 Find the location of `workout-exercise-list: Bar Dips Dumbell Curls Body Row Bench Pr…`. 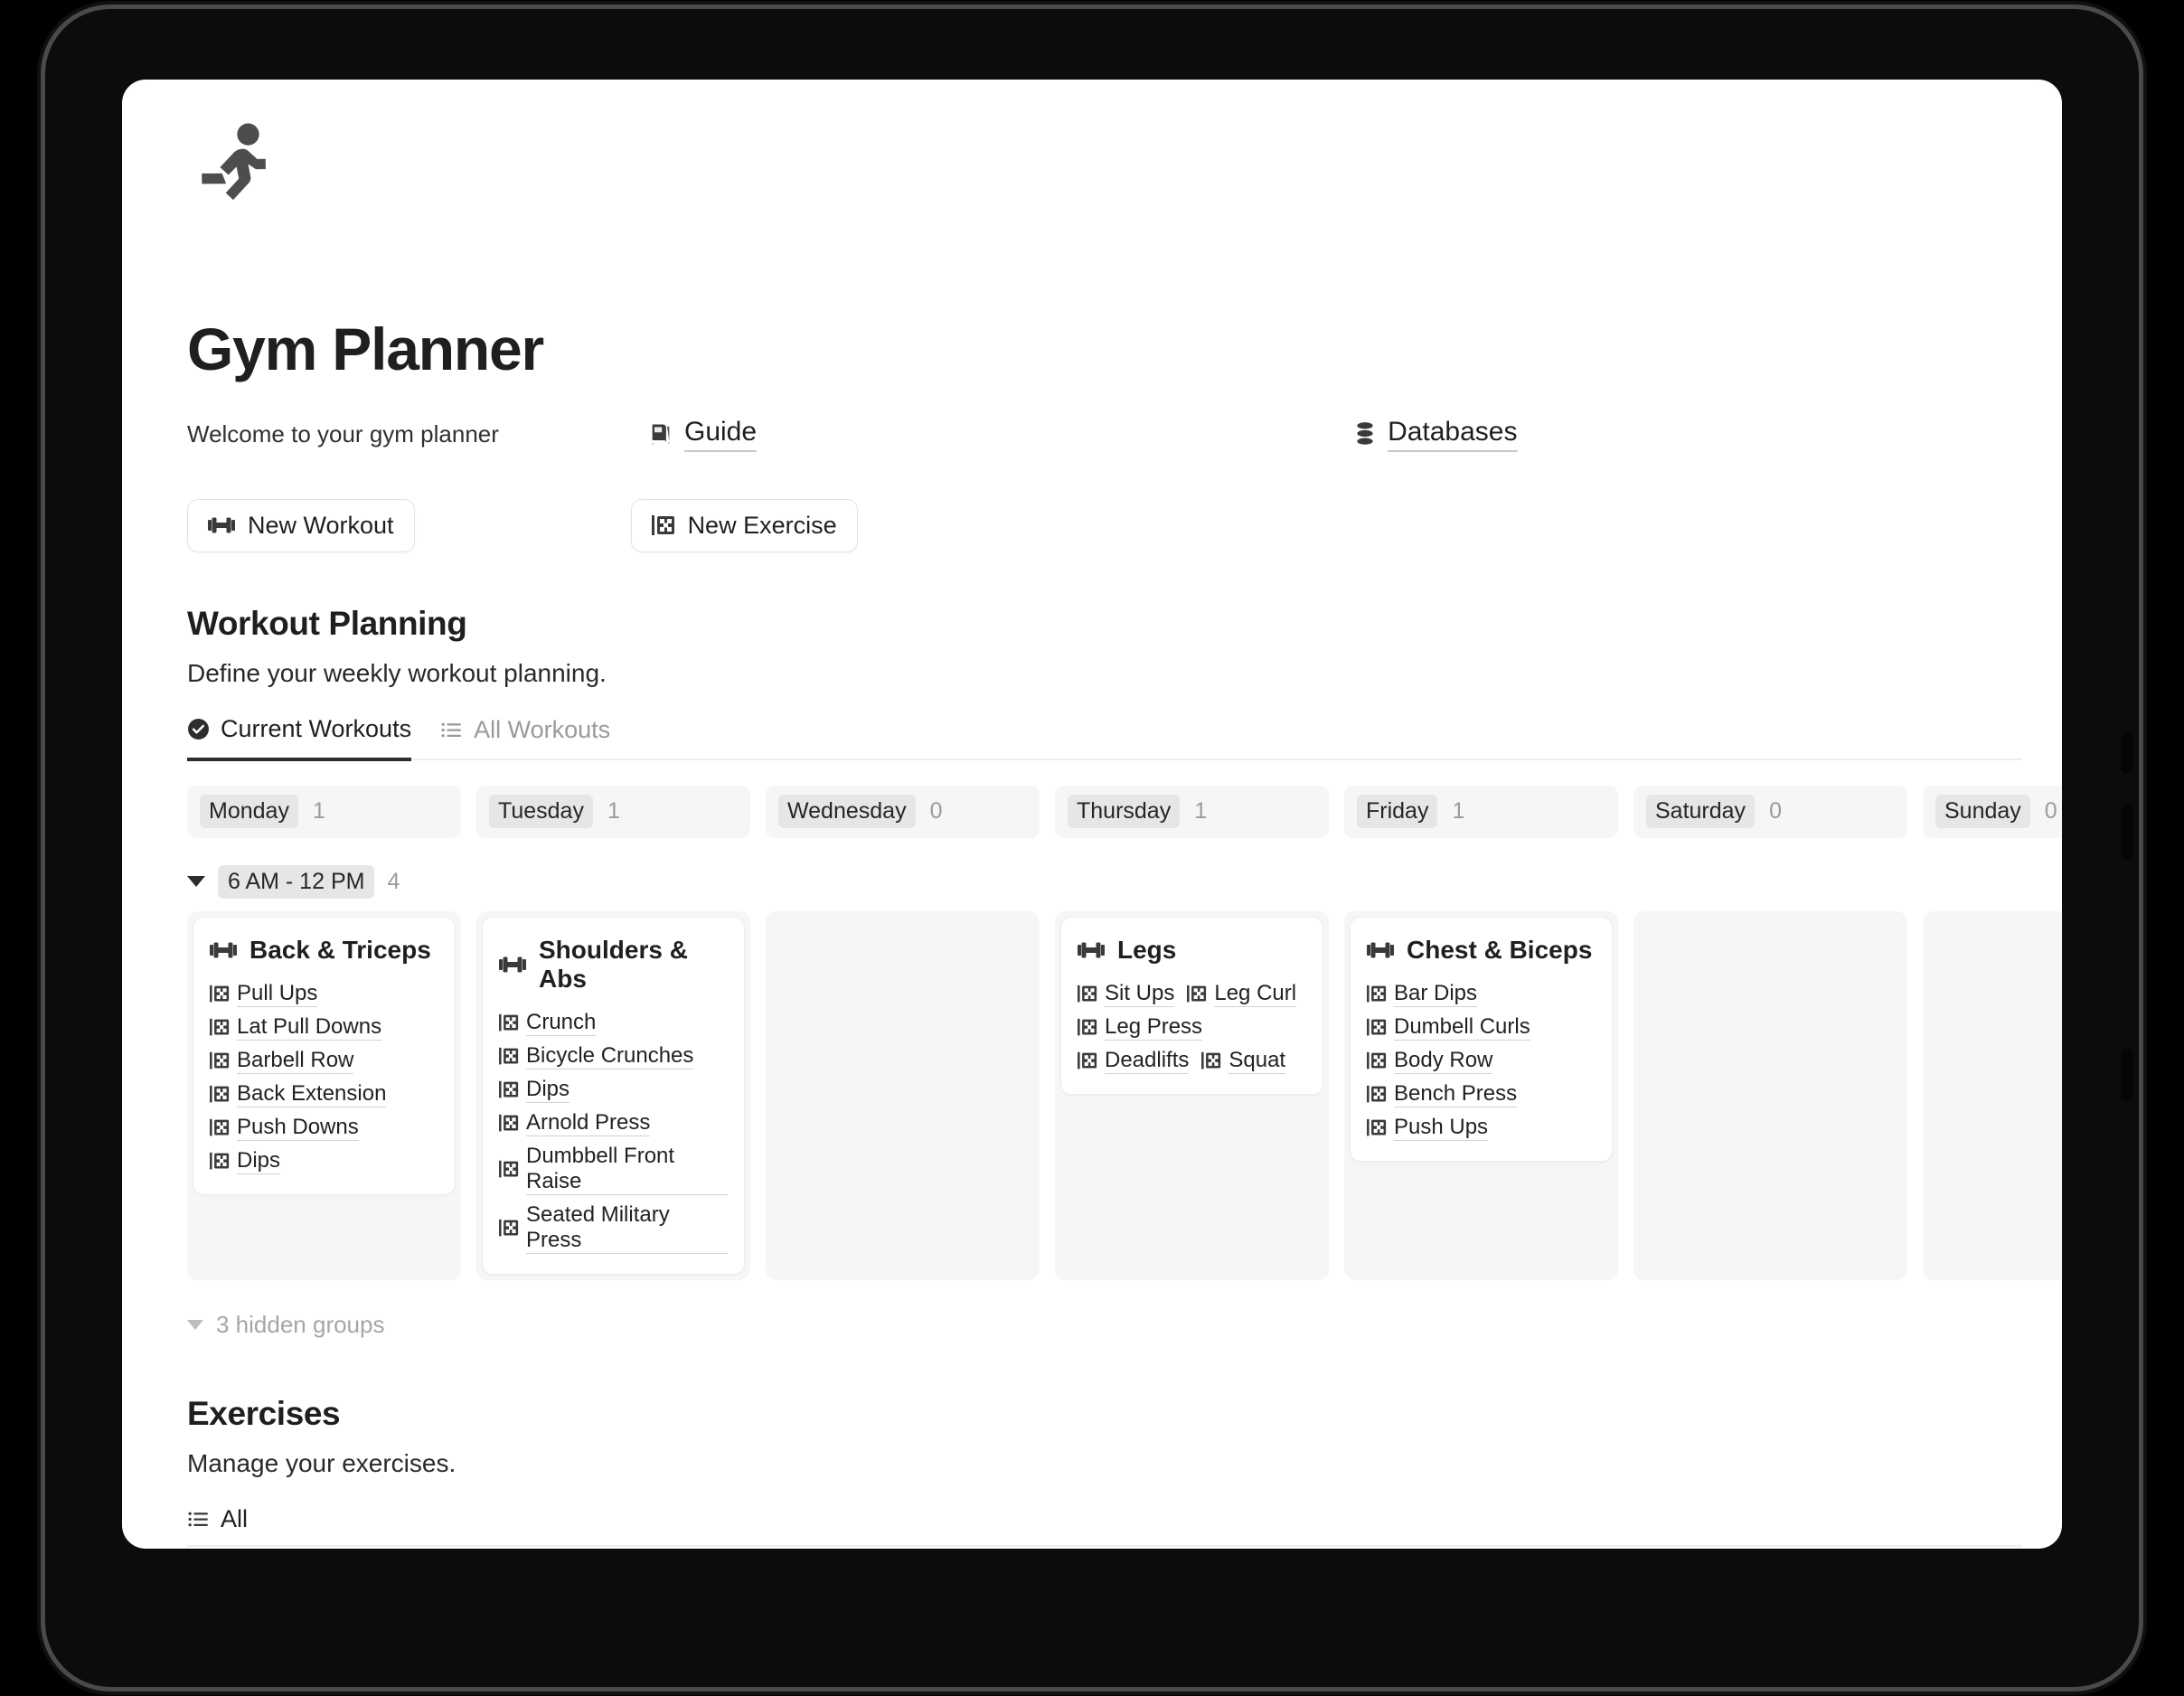

workout-exercise-list: Bar Dips Dumbell Curls Body Row Bench Pr… is located at coordinates (1481, 1061).